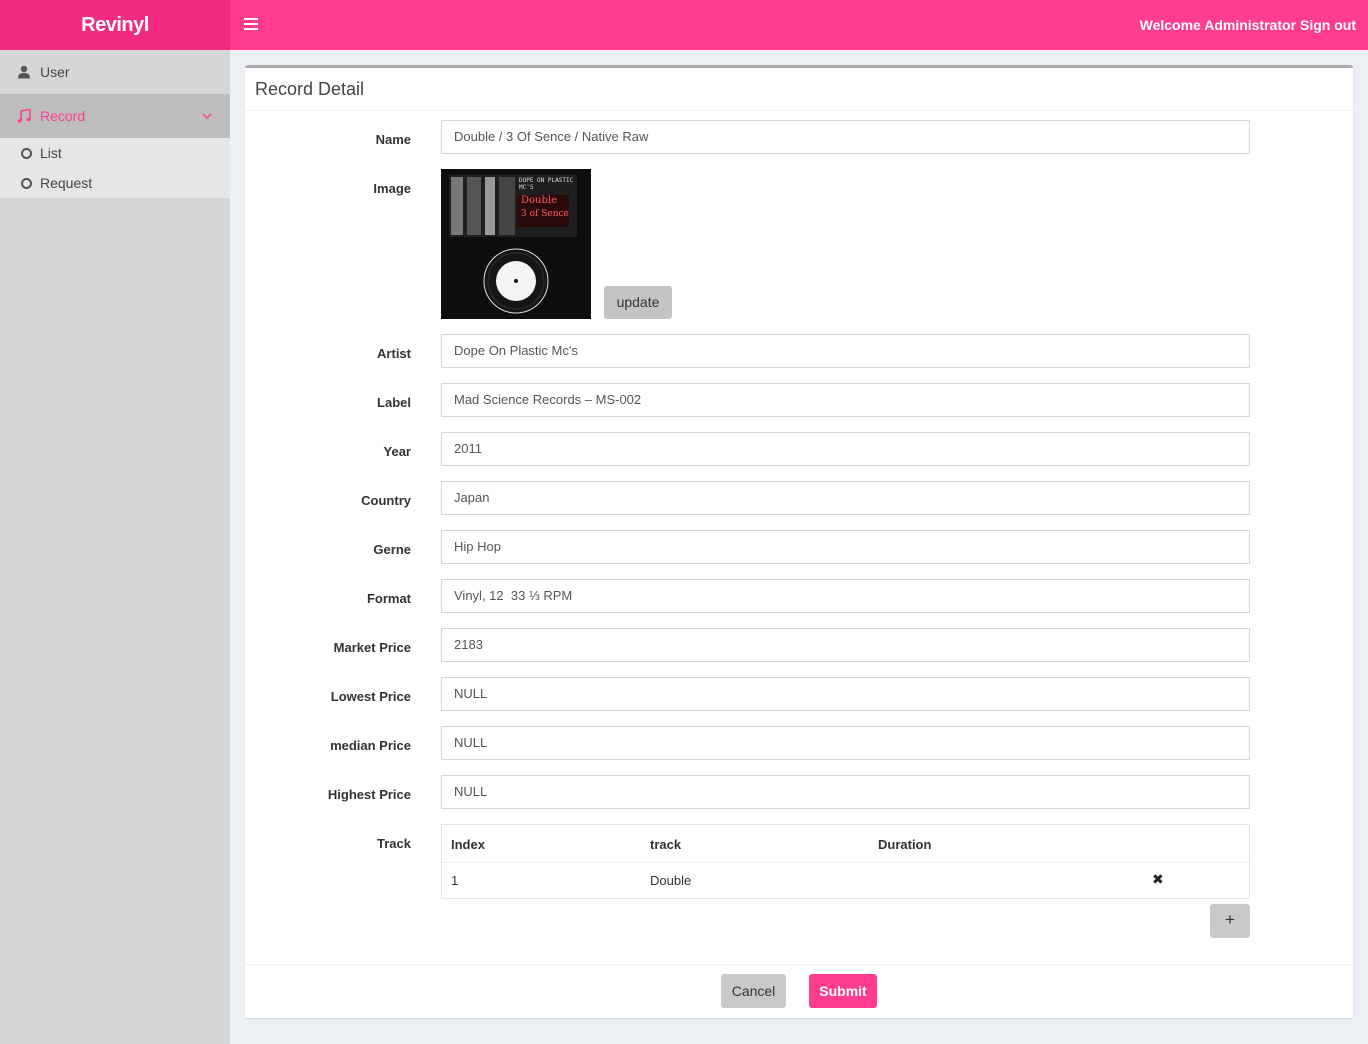  What do you see at coordinates (1230, 921) in the screenshot?
I see `add-track-button: +` at bounding box center [1230, 921].